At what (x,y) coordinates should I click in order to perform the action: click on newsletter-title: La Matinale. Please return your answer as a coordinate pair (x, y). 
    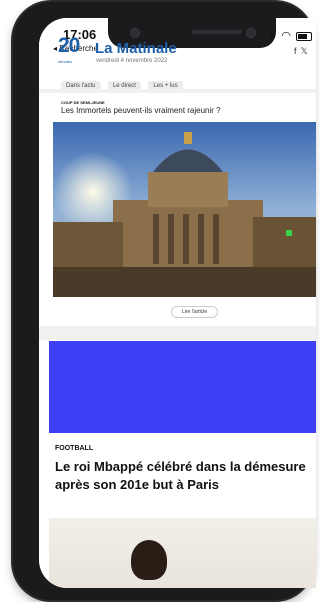
    Looking at the image, I should click on (136, 48).